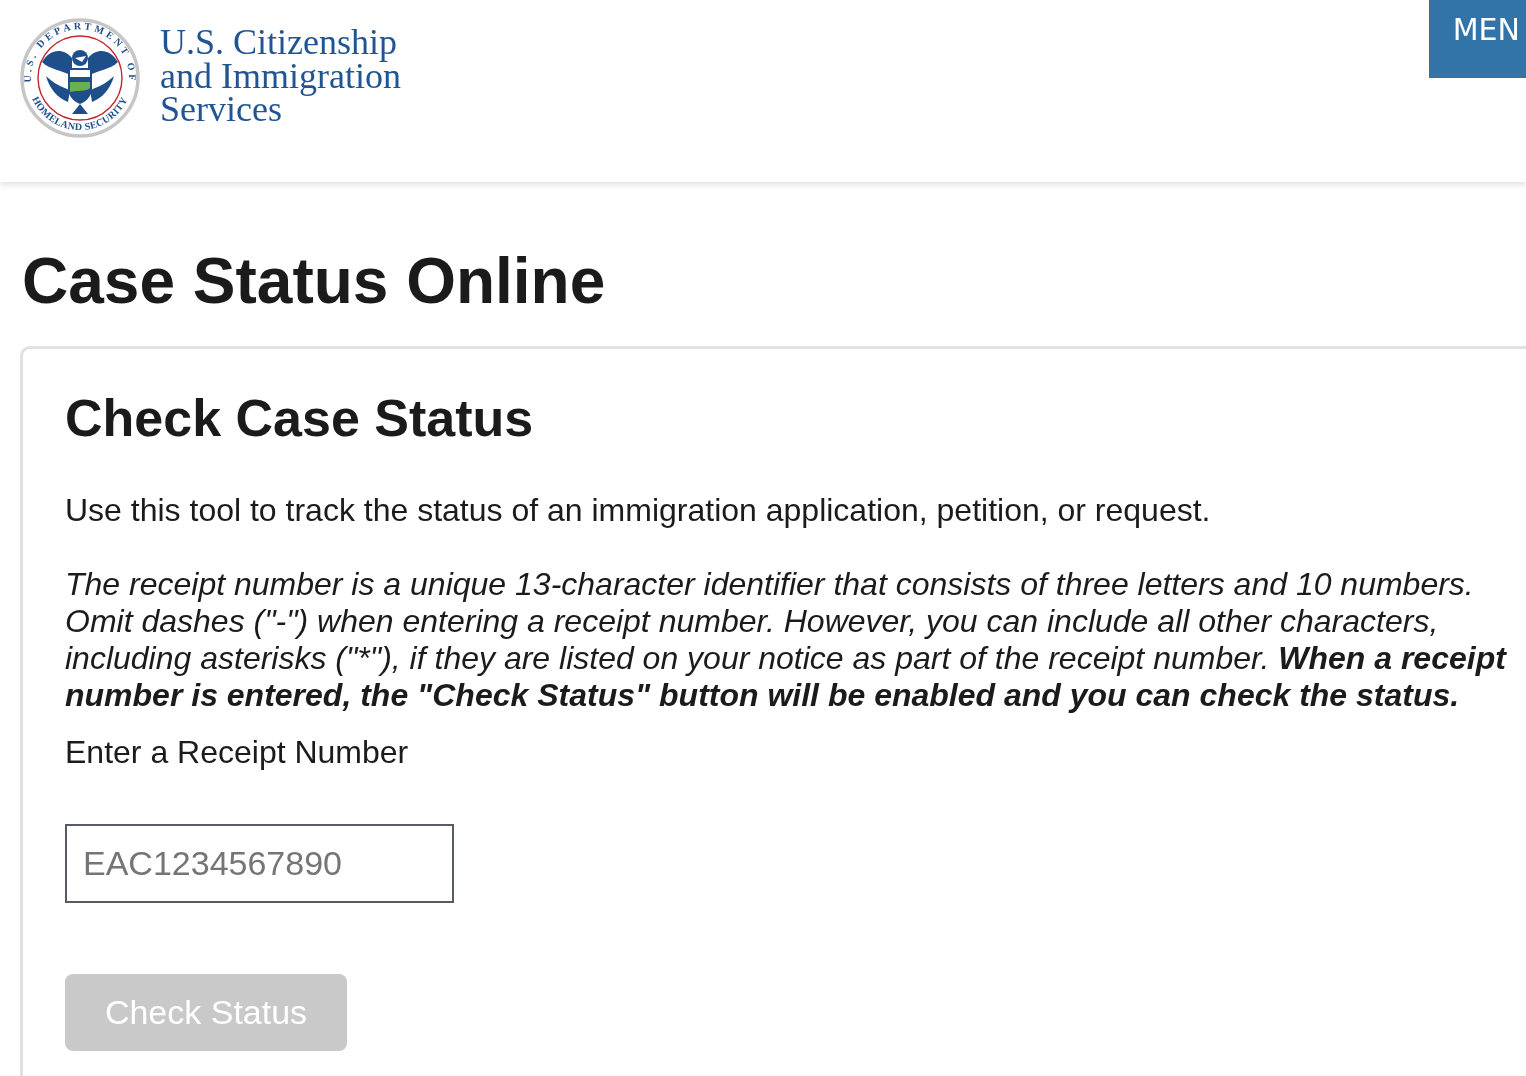 The width and height of the screenshot is (1526, 1076). I want to click on menu-button: MEN, so click(1477, 39).